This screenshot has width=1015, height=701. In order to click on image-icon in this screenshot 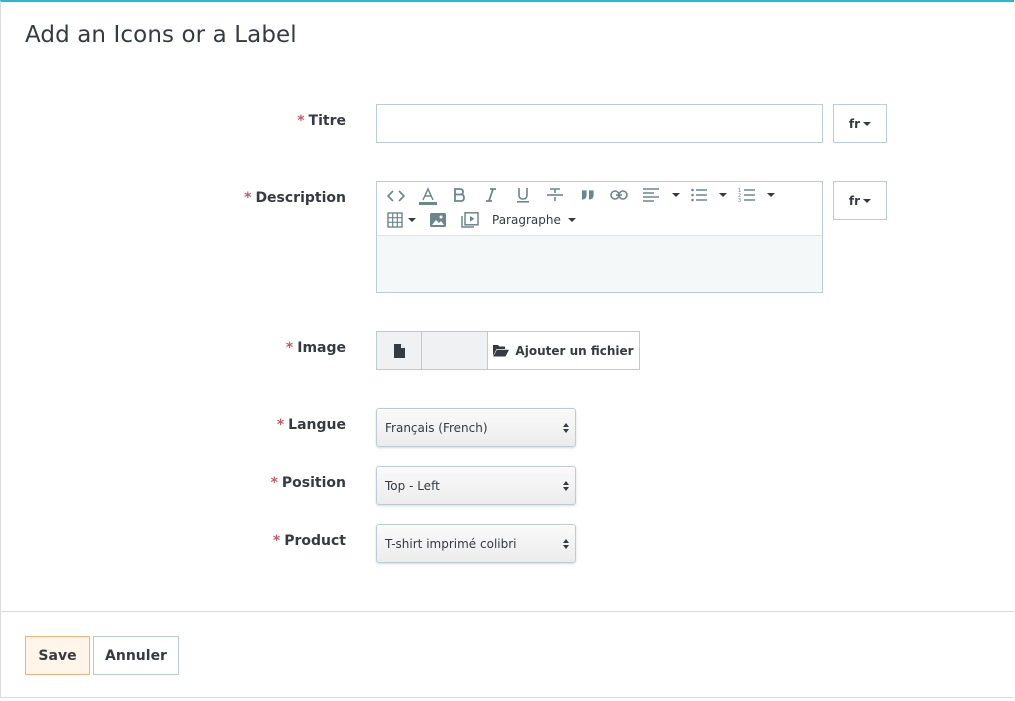, I will do `click(438, 220)`.